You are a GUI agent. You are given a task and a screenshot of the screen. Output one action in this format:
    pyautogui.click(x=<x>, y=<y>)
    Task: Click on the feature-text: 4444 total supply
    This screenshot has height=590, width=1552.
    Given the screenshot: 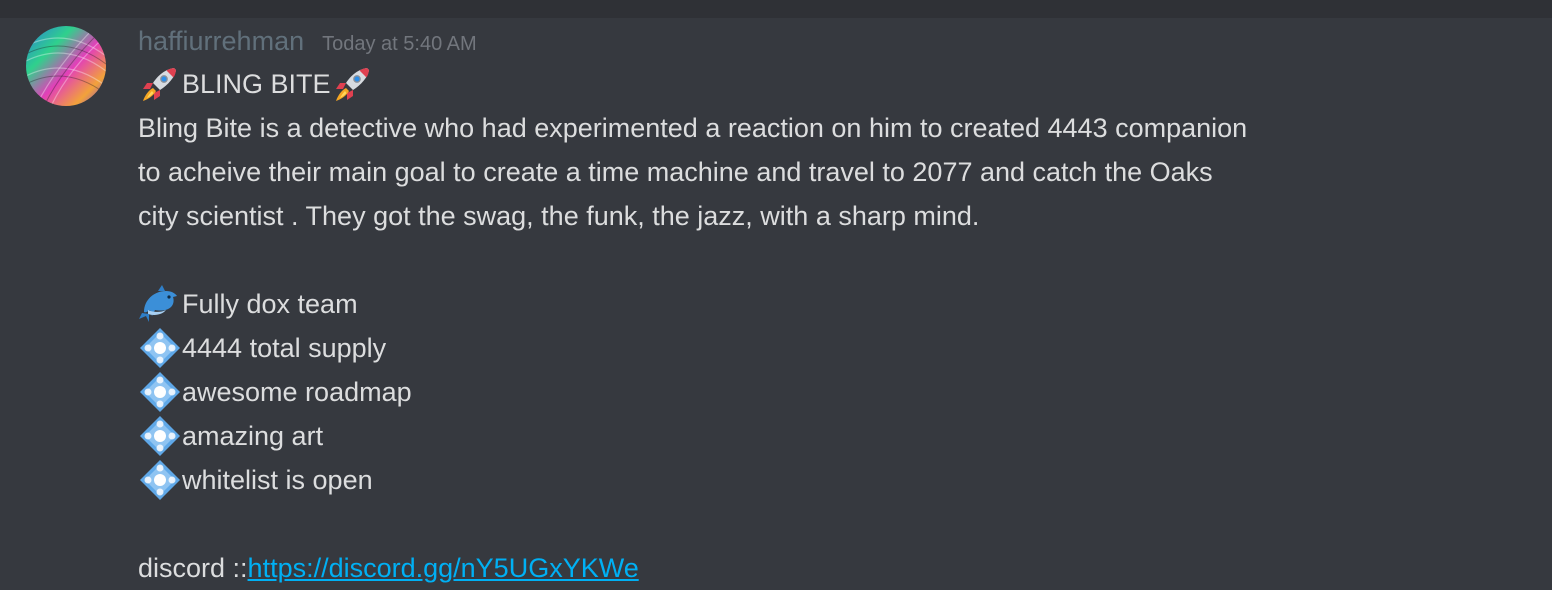 What is the action you would take?
    pyautogui.click(x=284, y=348)
    